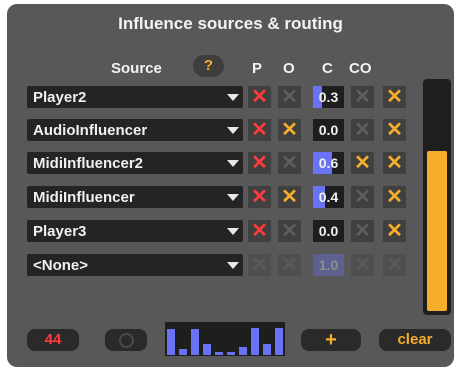 This screenshot has width=461, height=373. I want to click on source-header: Source, so click(136, 68).